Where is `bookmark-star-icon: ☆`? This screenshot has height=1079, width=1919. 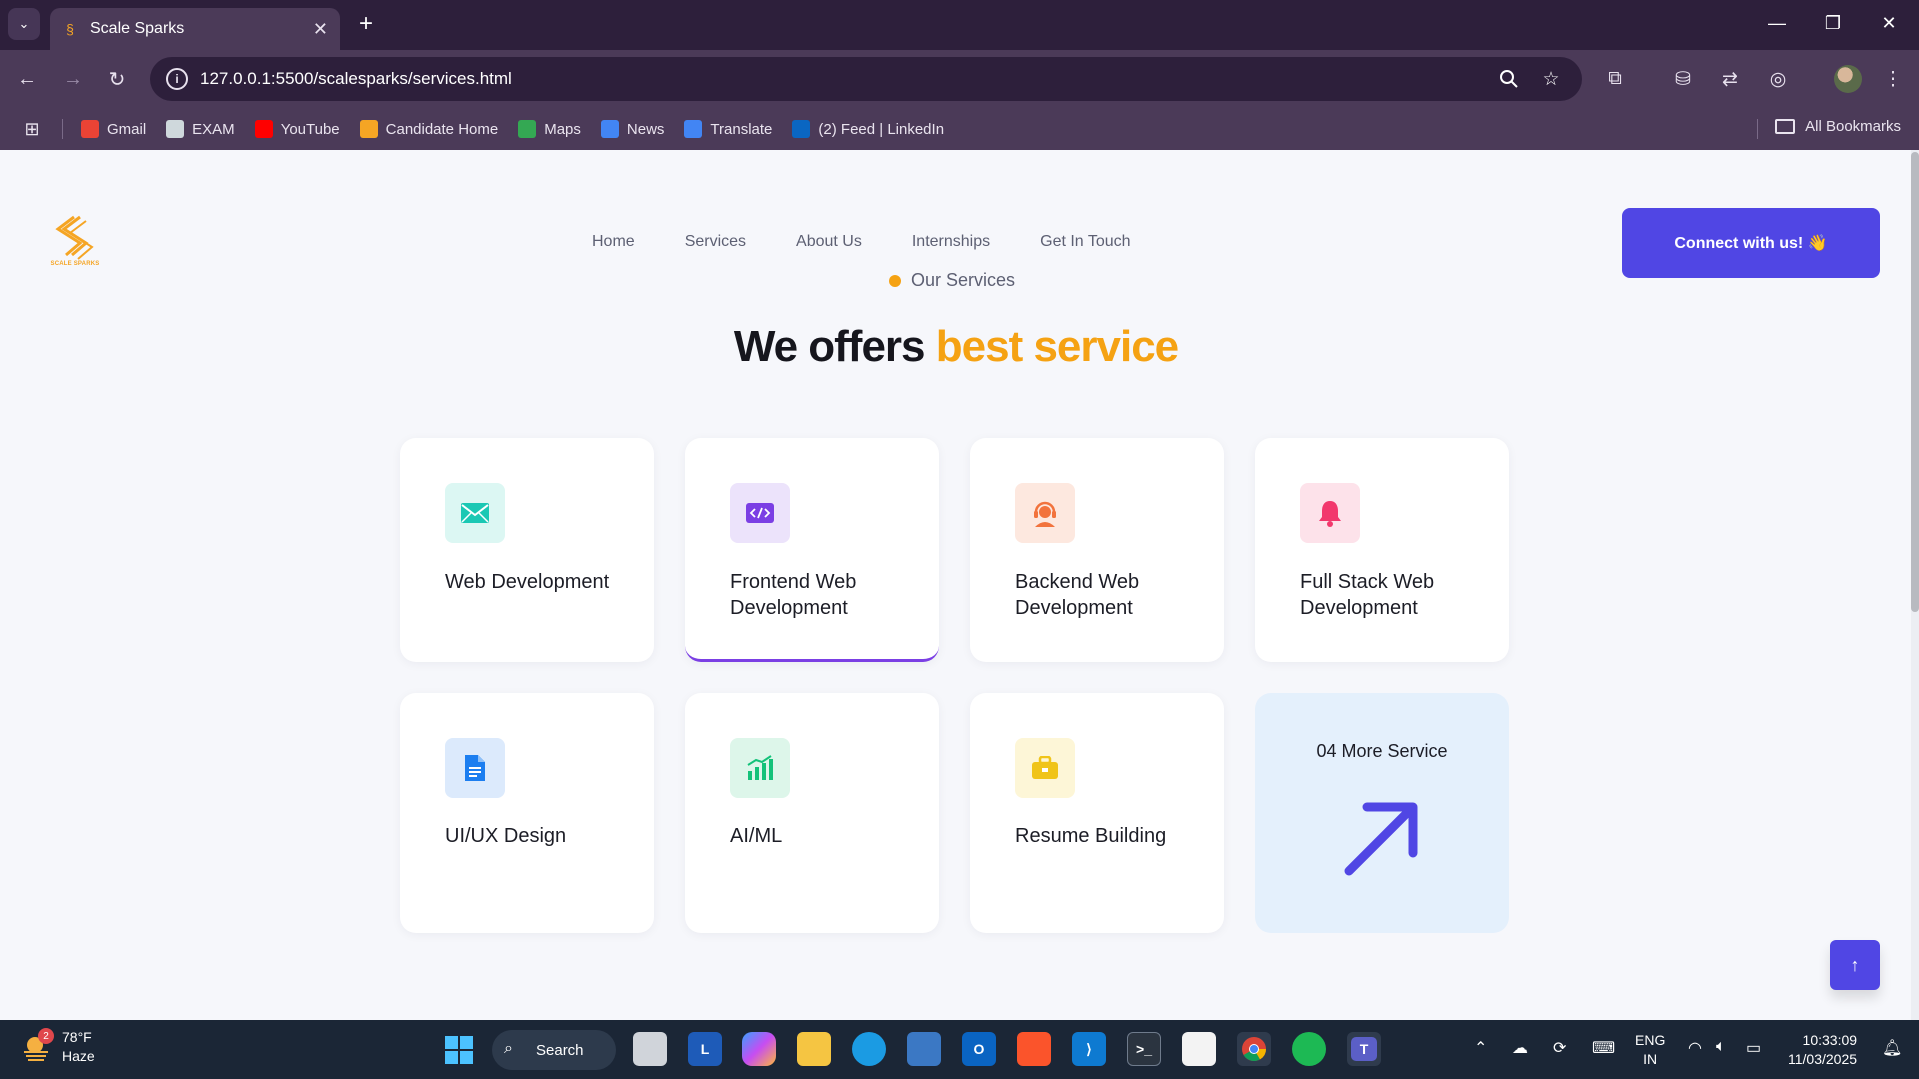 bookmark-star-icon: ☆ is located at coordinates (1551, 79).